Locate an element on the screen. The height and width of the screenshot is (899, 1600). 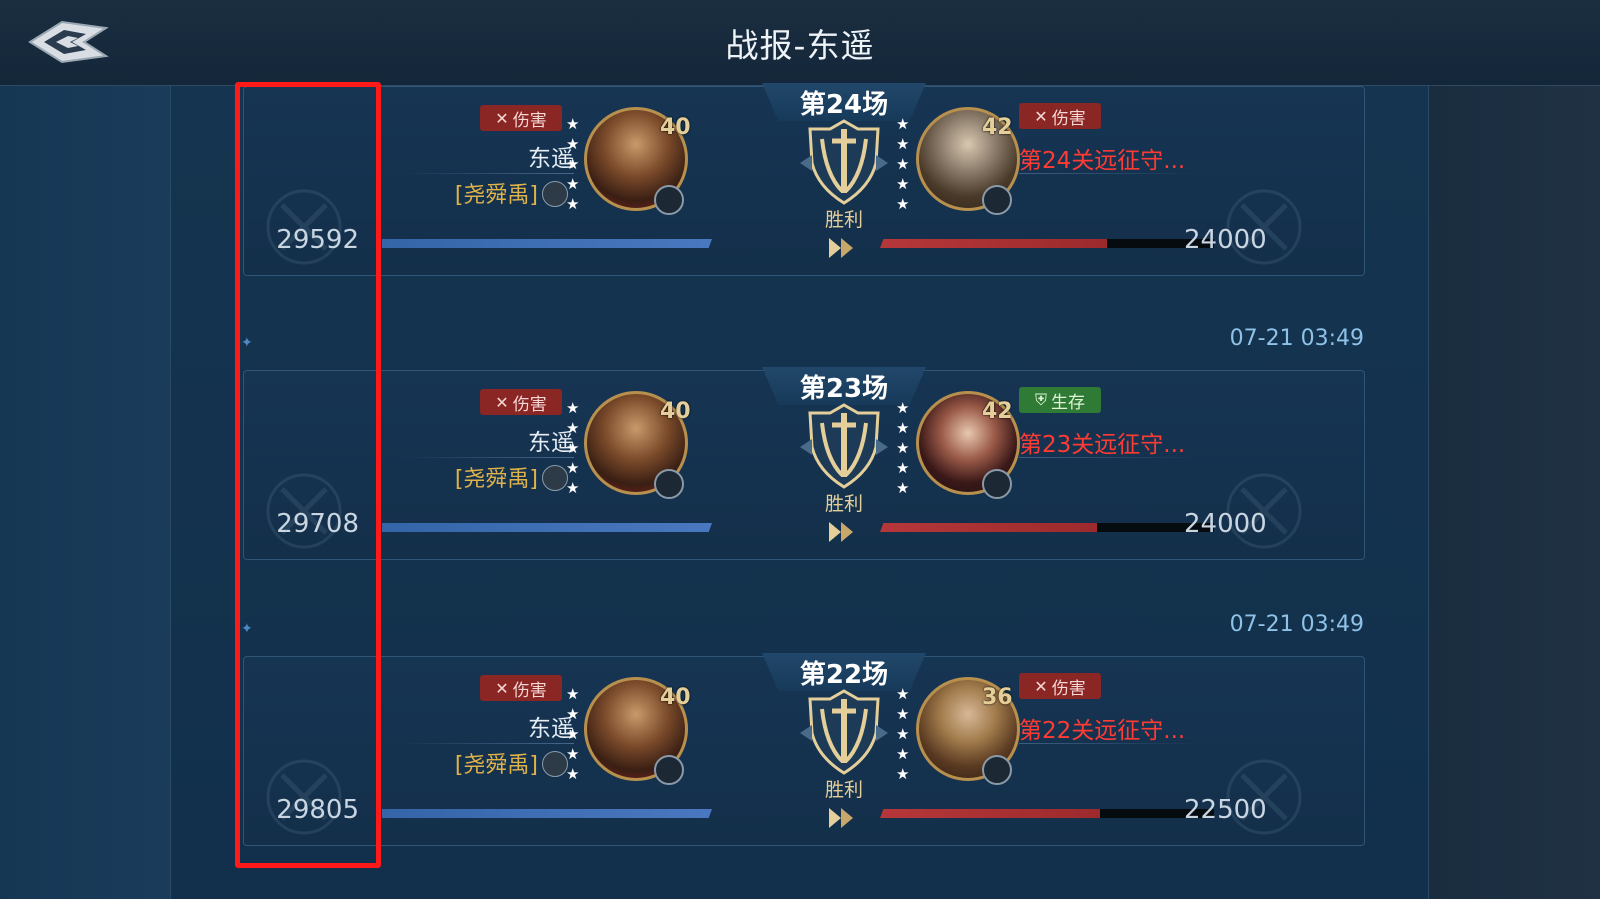
player-score: 29805 is located at coordinates (317, 810).